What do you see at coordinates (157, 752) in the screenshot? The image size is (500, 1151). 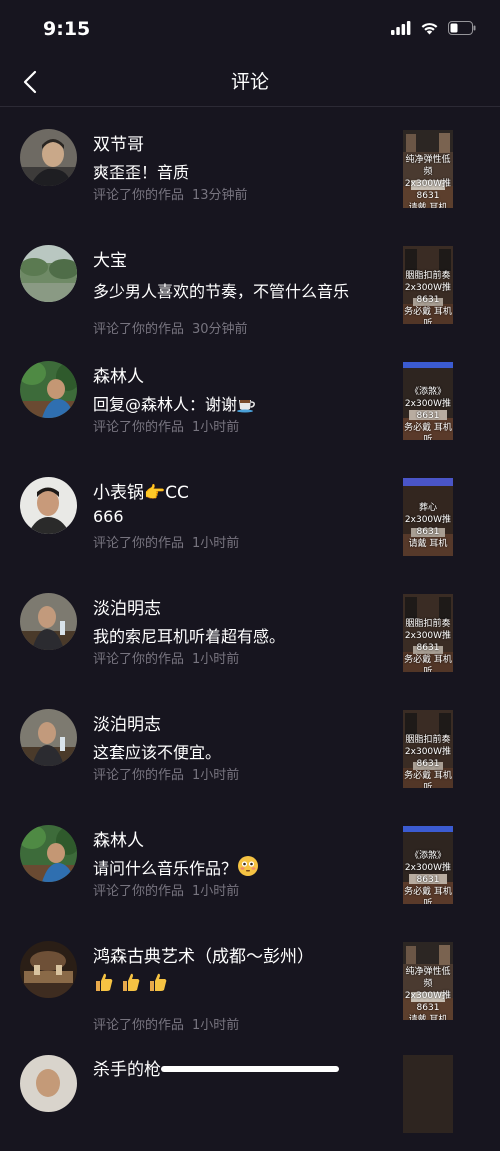 I see `comment-text: 这套应该不便宜。` at bounding box center [157, 752].